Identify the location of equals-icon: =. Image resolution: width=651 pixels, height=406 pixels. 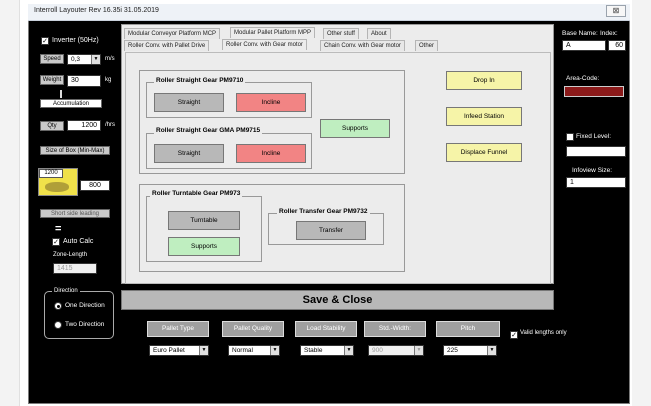
(58, 229).